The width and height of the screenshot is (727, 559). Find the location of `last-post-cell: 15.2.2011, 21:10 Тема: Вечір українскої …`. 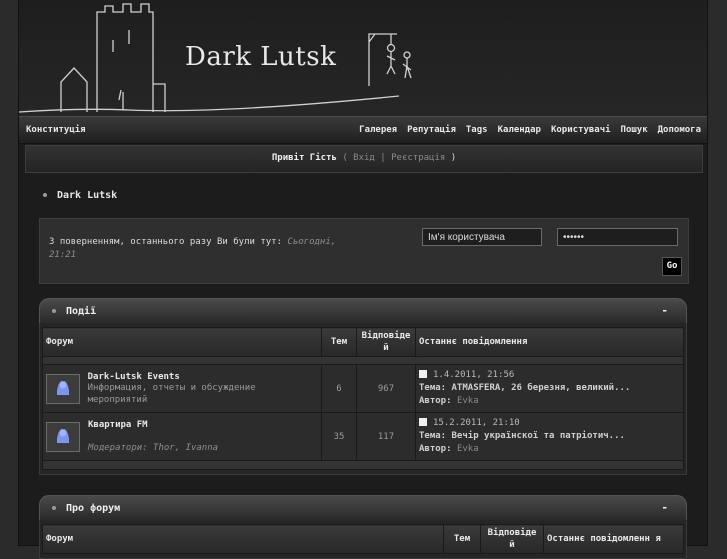

last-post-cell: 15.2.2011, 21:10 Тема: Вечір українскої … is located at coordinates (549, 436).